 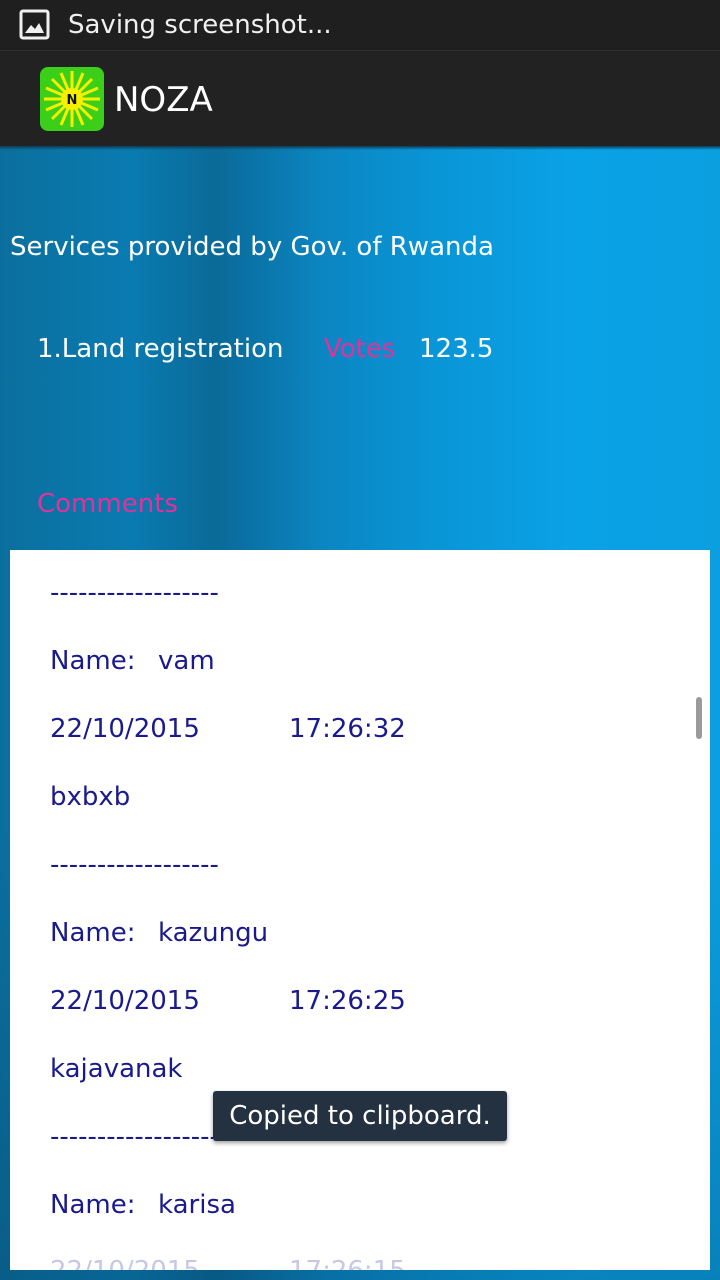 What do you see at coordinates (90, 797) in the screenshot?
I see `comment-text: bxbxb` at bounding box center [90, 797].